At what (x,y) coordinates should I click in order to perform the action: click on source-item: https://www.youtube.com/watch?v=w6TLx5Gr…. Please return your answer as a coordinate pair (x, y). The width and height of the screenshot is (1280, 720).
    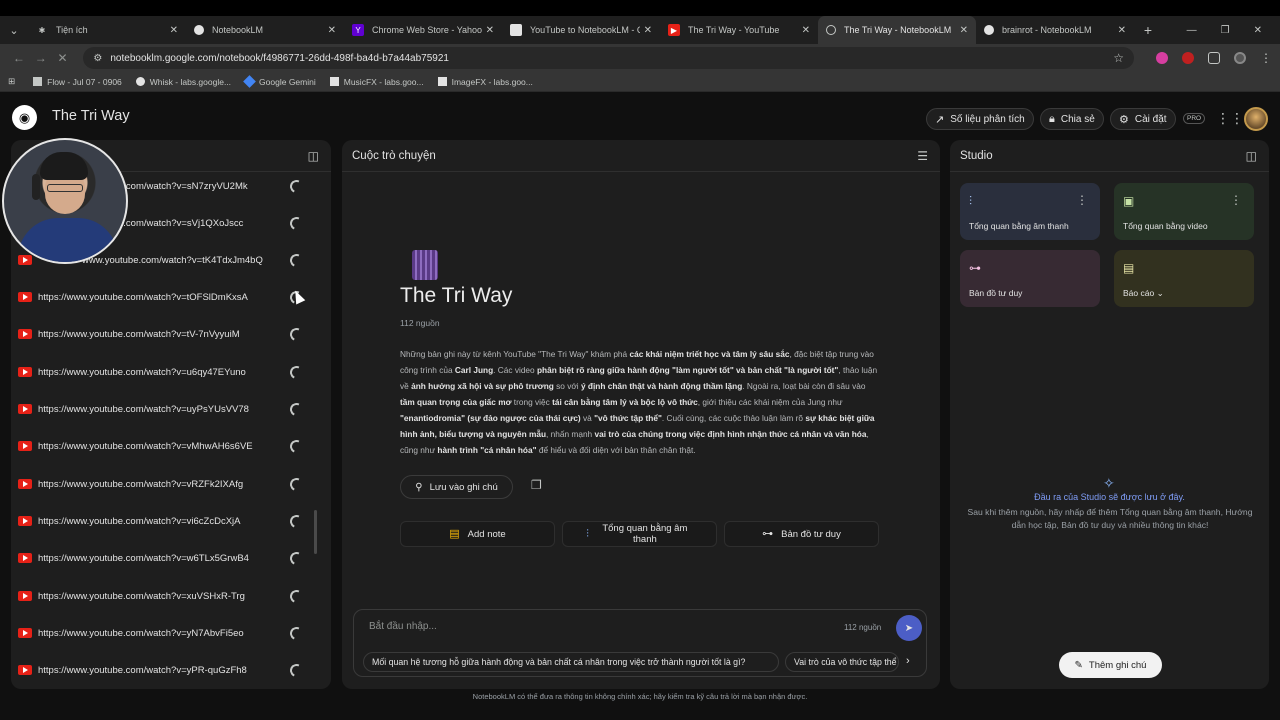
    Looking at the image, I should click on (163, 558).